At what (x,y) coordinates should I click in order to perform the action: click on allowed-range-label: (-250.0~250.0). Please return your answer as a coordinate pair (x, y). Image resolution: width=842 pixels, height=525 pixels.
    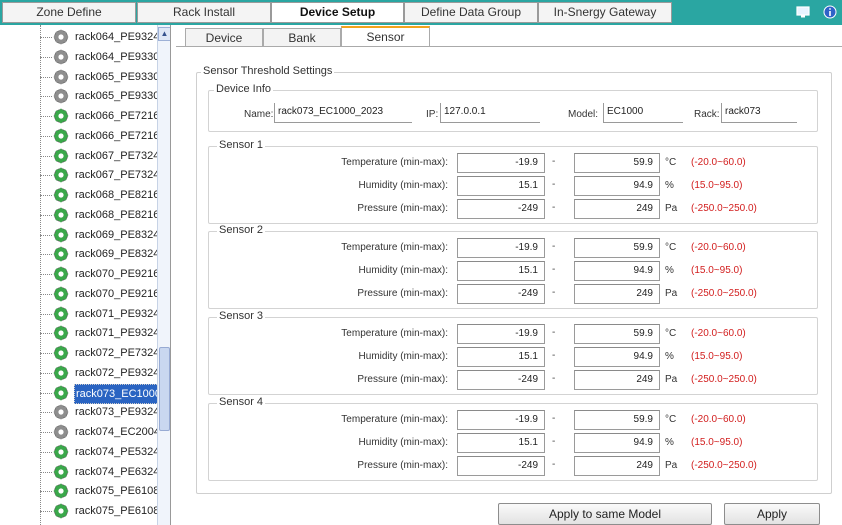
    Looking at the image, I should click on (724, 293).